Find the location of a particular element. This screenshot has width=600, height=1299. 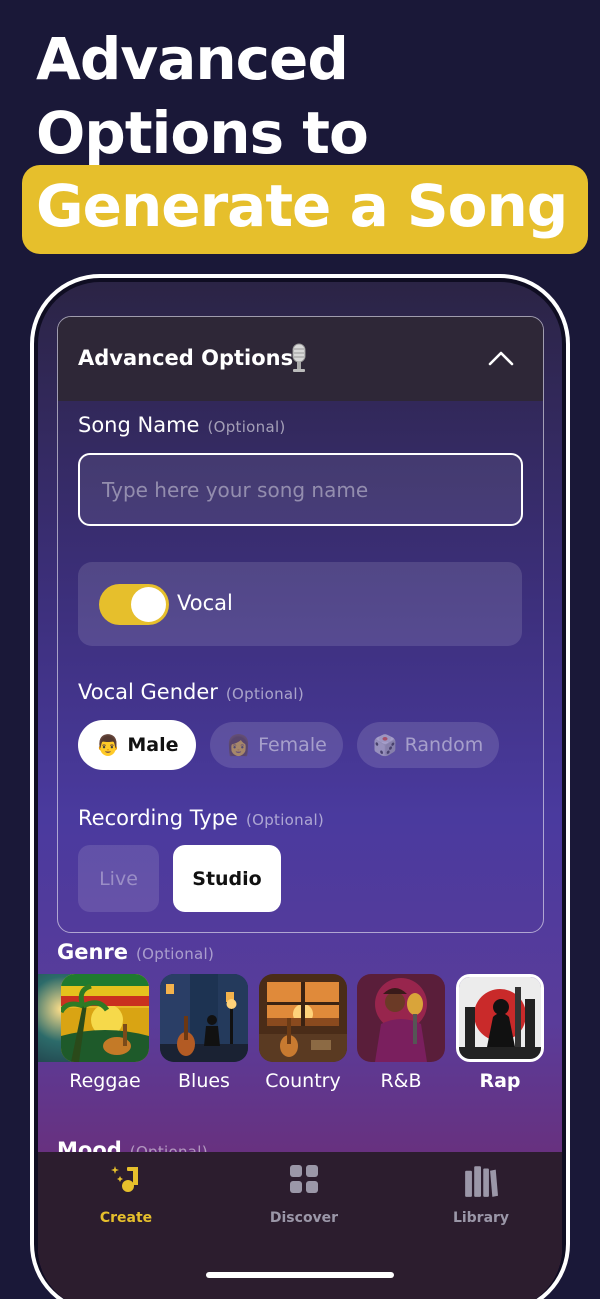

grid-icon is located at coordinates (304, 1179).